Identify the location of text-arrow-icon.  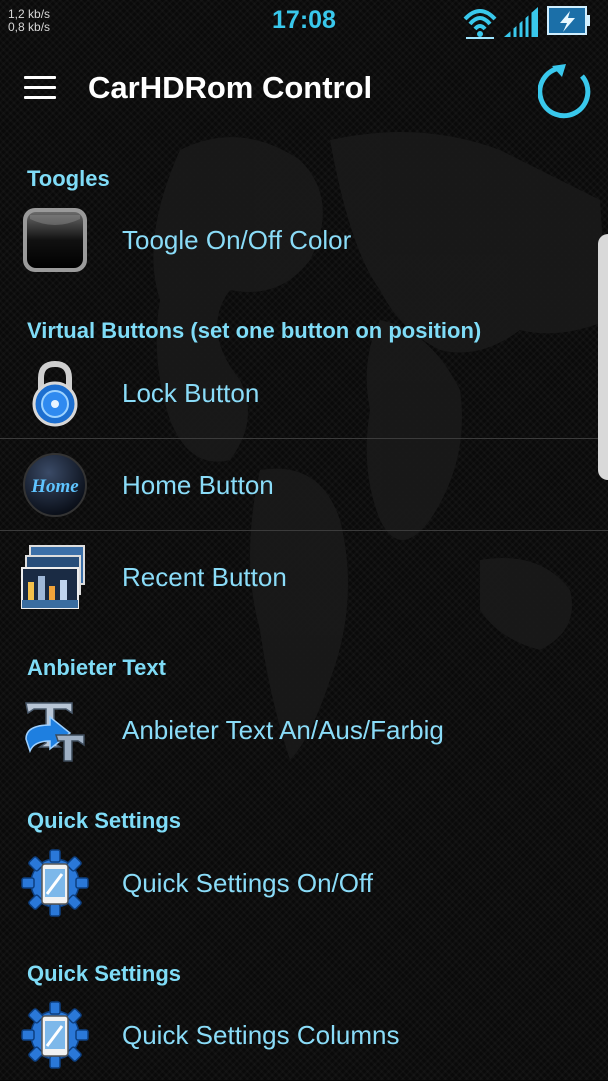
(55, 732).